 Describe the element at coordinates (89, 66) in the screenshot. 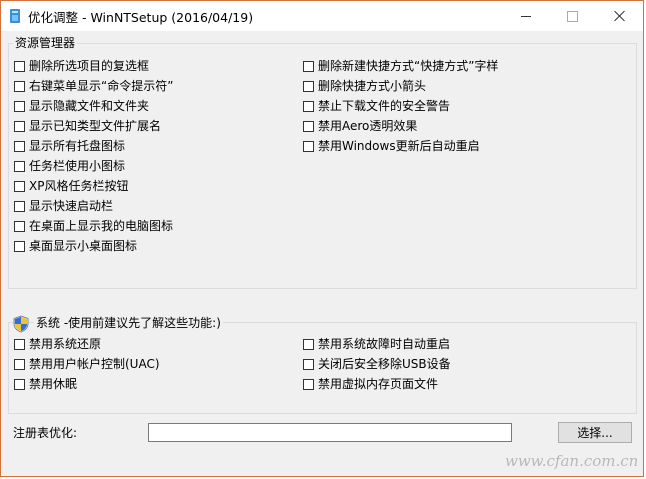

I see `option-label: 删除所选项目的复选框` at that location.